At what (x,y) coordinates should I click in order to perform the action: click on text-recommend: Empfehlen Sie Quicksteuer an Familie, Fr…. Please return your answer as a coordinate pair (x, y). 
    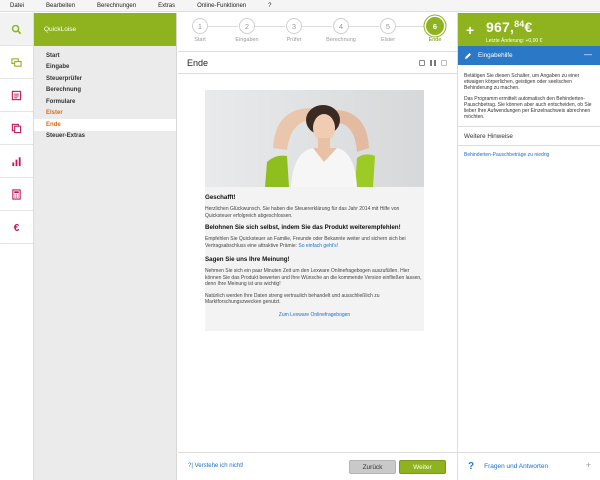
    Looking at the image, I should click on (314, 242).